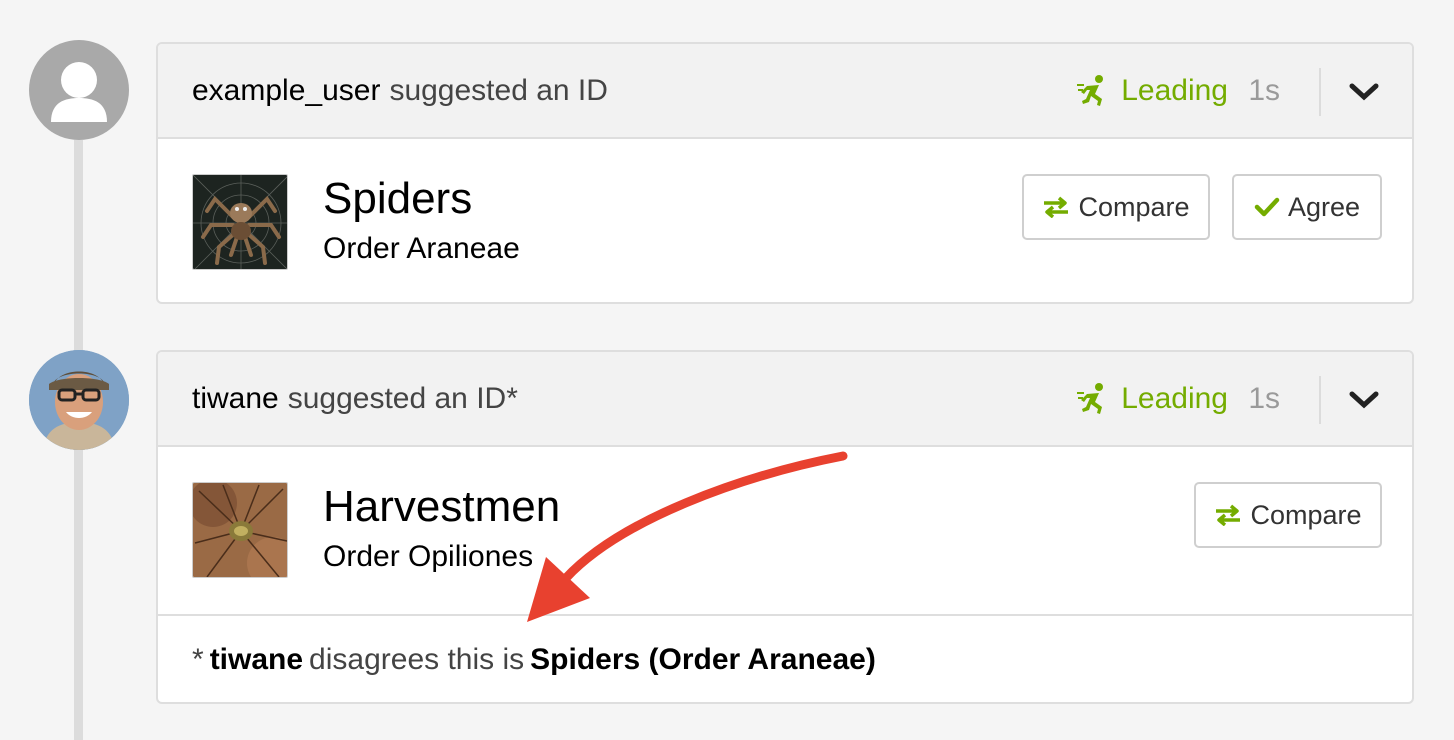 This screenshot has height=740, width=1454. Describe the element at coordinates (256, 660) in the screenshot. I see `disagreement-user: tiwane` at that location.